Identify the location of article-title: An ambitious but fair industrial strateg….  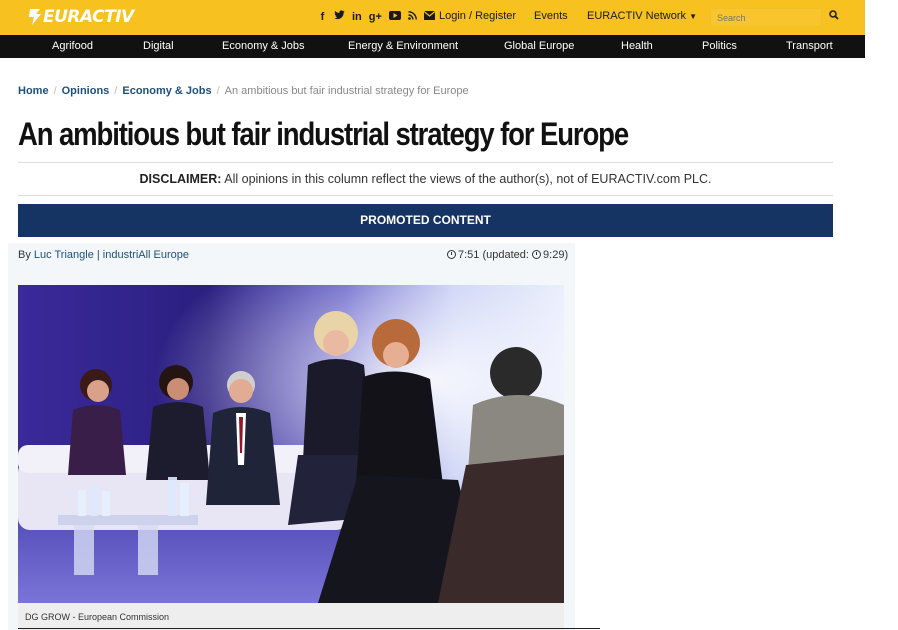
(323, 134).